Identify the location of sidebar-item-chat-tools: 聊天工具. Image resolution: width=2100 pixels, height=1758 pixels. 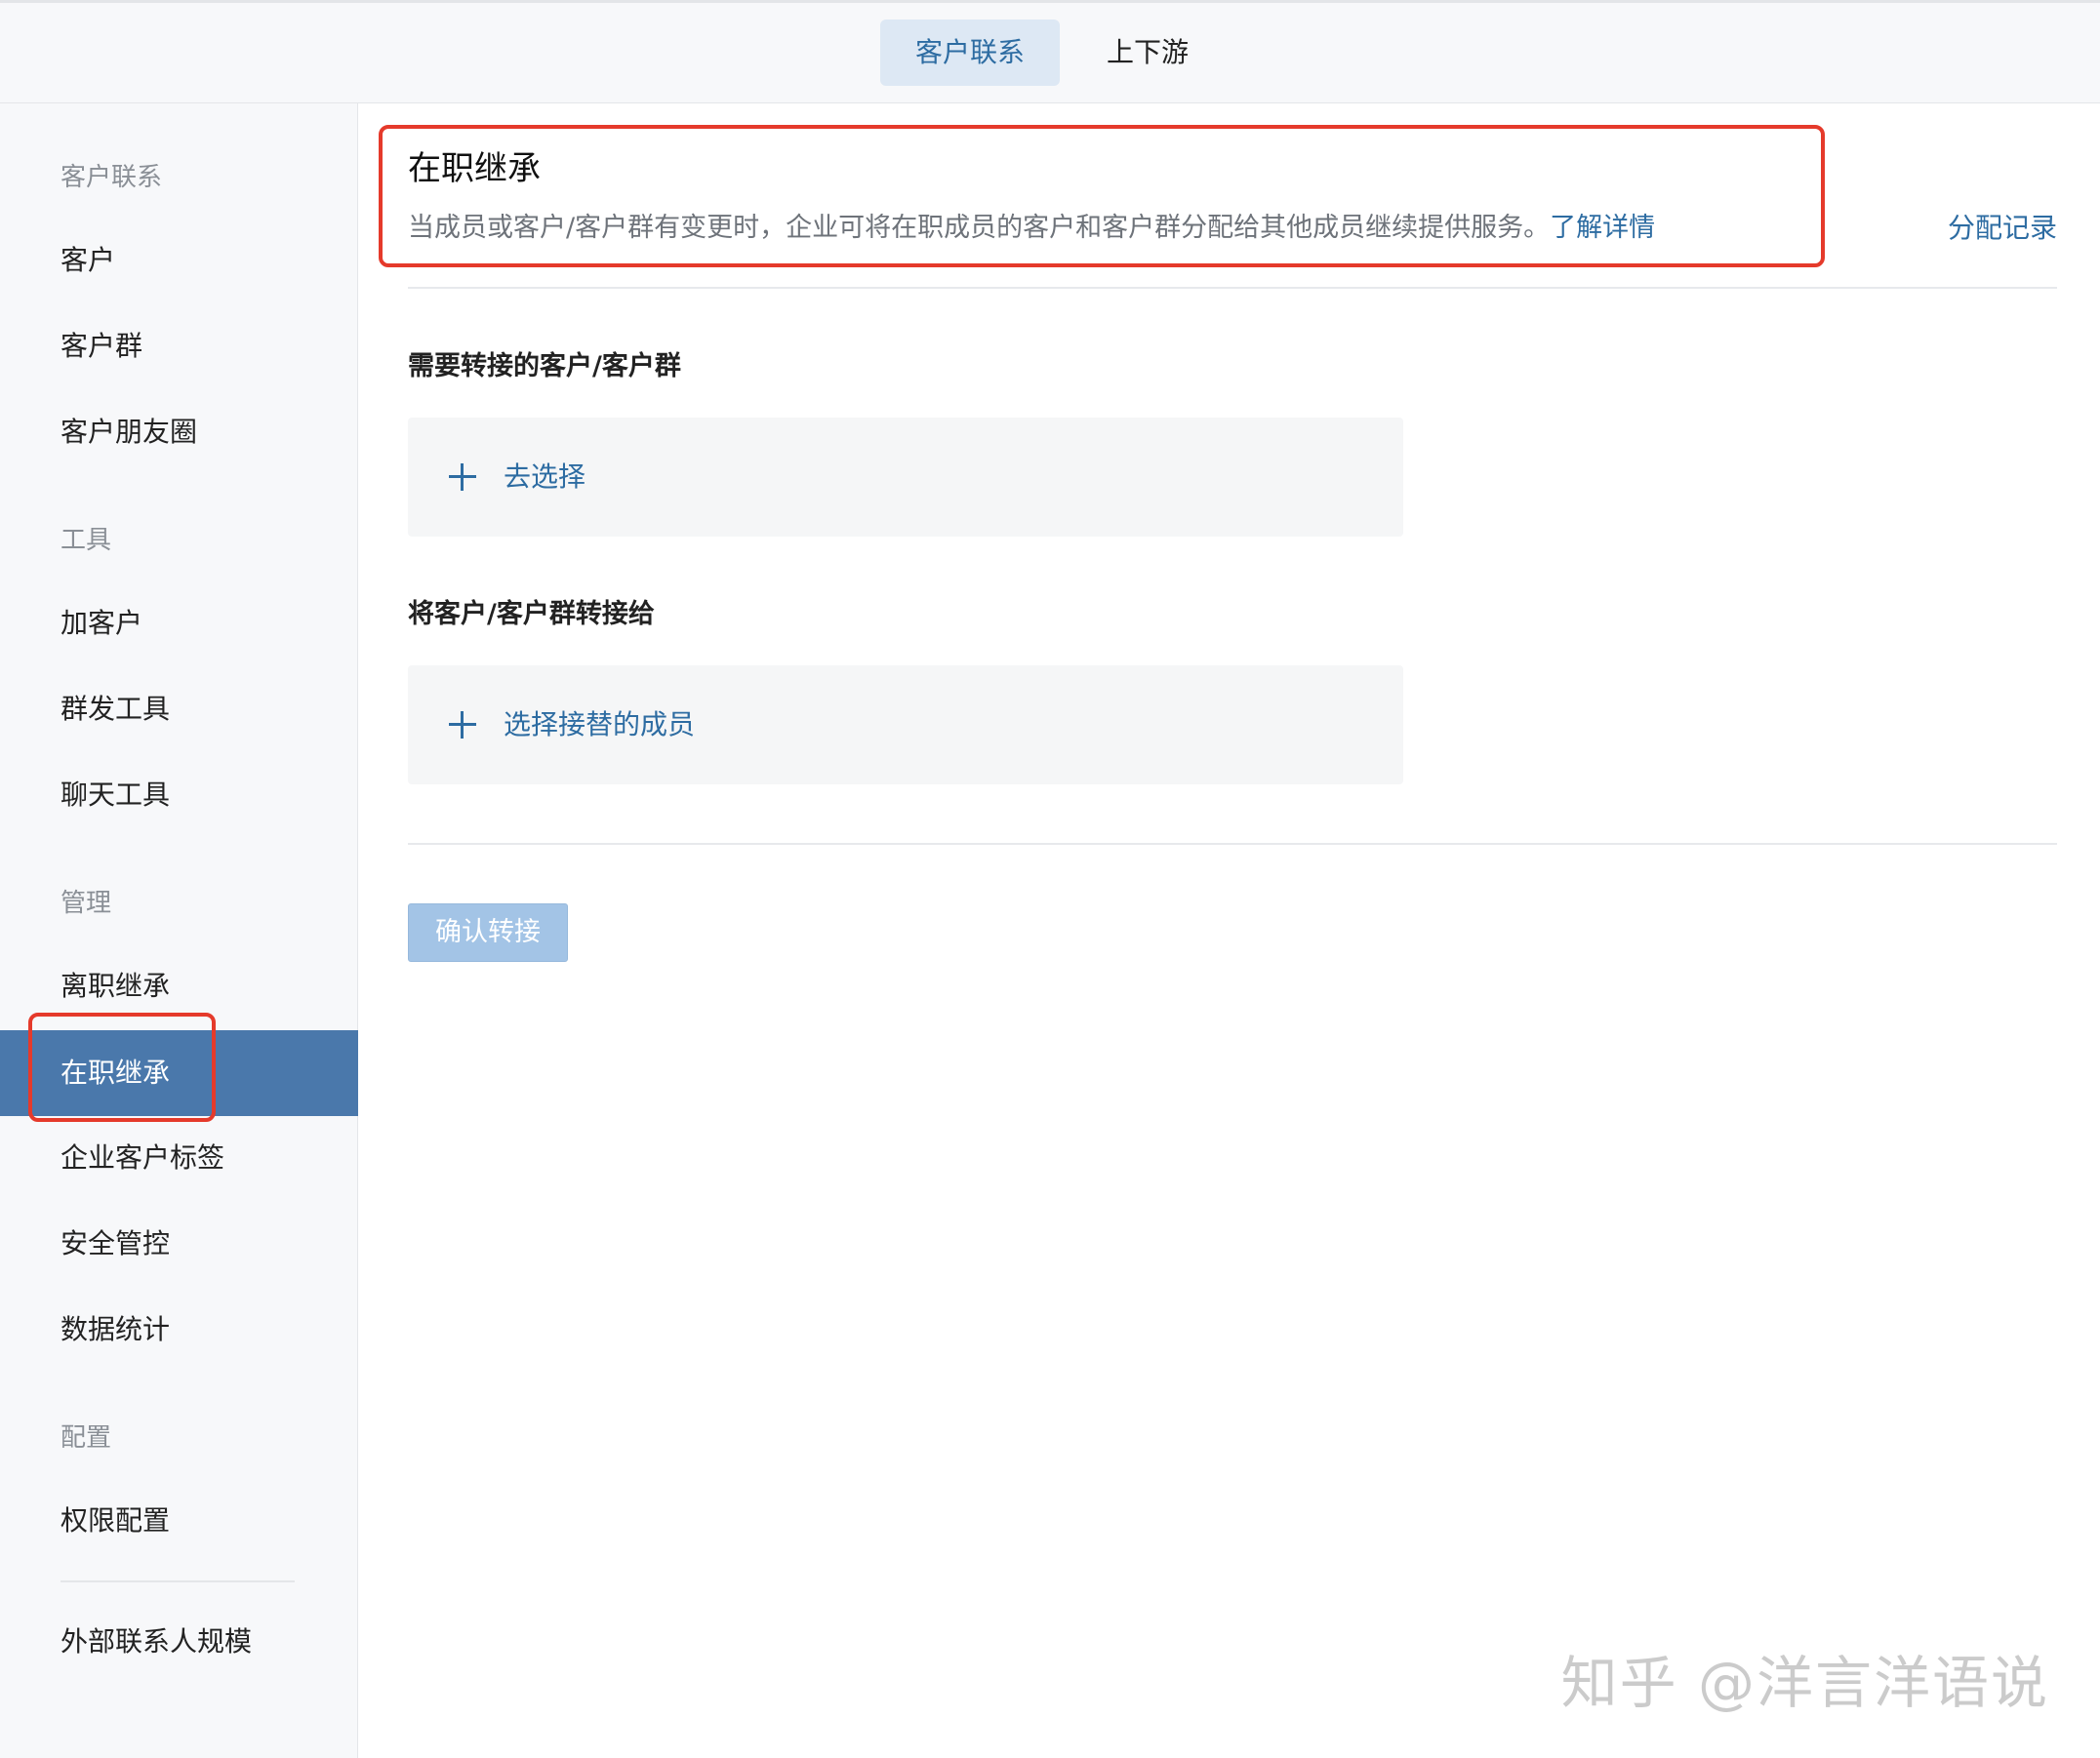
(179, 795).